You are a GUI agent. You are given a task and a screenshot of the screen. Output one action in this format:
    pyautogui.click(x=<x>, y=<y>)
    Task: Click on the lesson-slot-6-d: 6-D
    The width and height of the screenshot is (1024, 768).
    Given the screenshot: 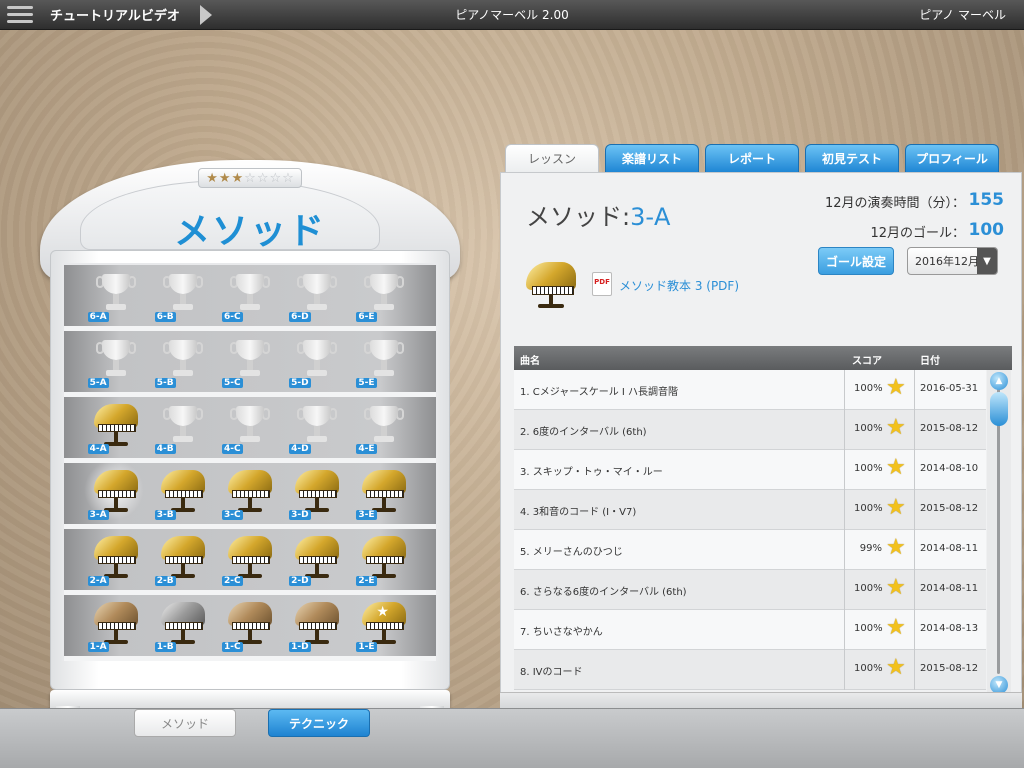 What is the action you would take?
    pyautogui.click(x=317, y=295)
    